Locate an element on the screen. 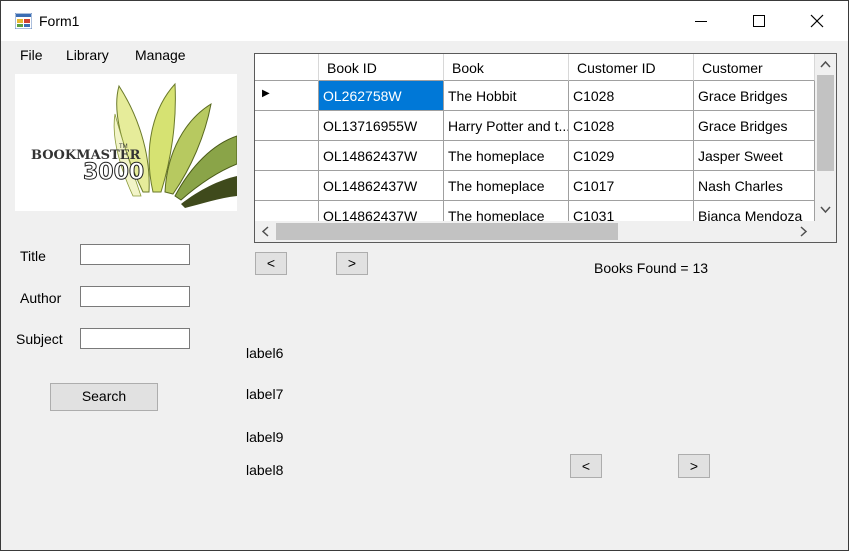  scroll-left-arrow-icon is located at coordinates (265, 231).